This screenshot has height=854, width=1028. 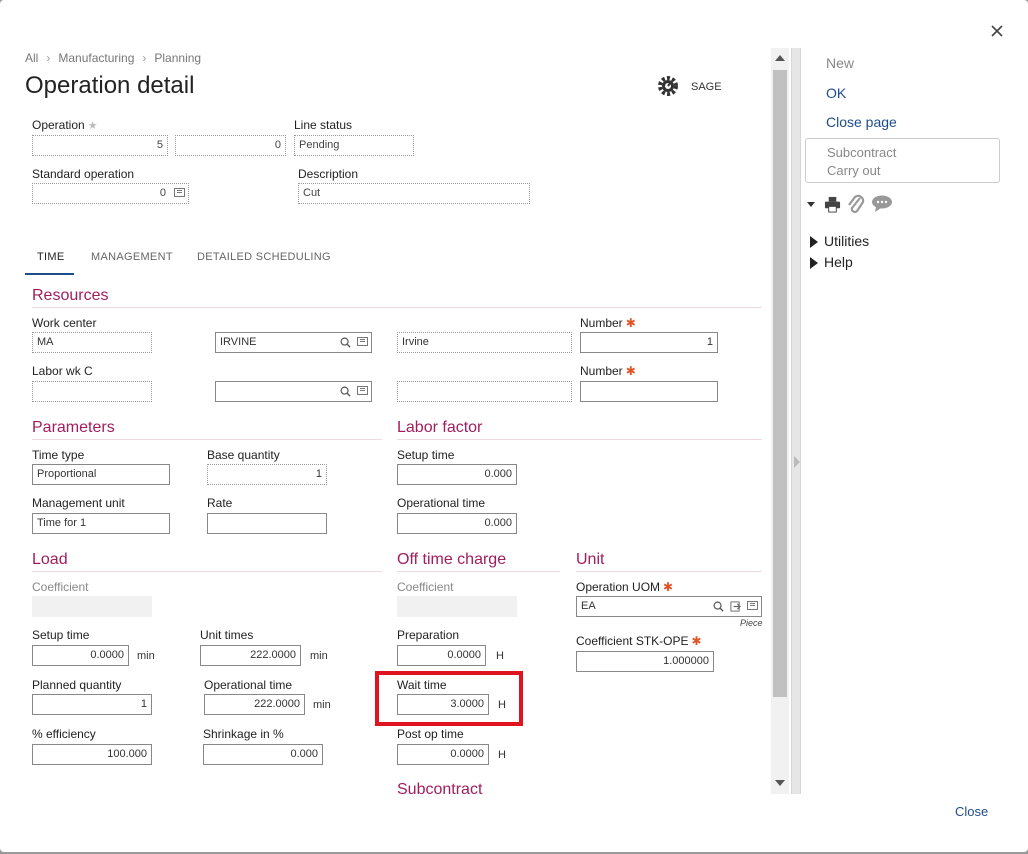 What do you see at coordinates (590, 559) in the screenshot?
I see `unit-section-title: Unit` at bounding box center [590, 559].